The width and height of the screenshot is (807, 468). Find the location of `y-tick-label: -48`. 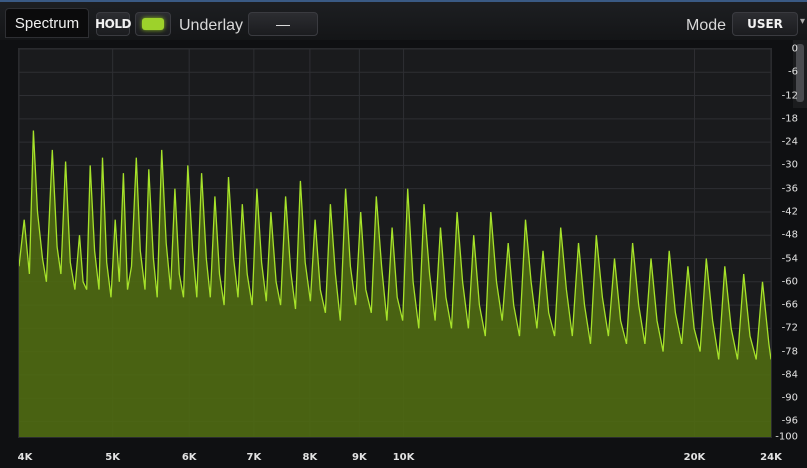

y-tick-label: -48 is located at coordinates (789, 235).